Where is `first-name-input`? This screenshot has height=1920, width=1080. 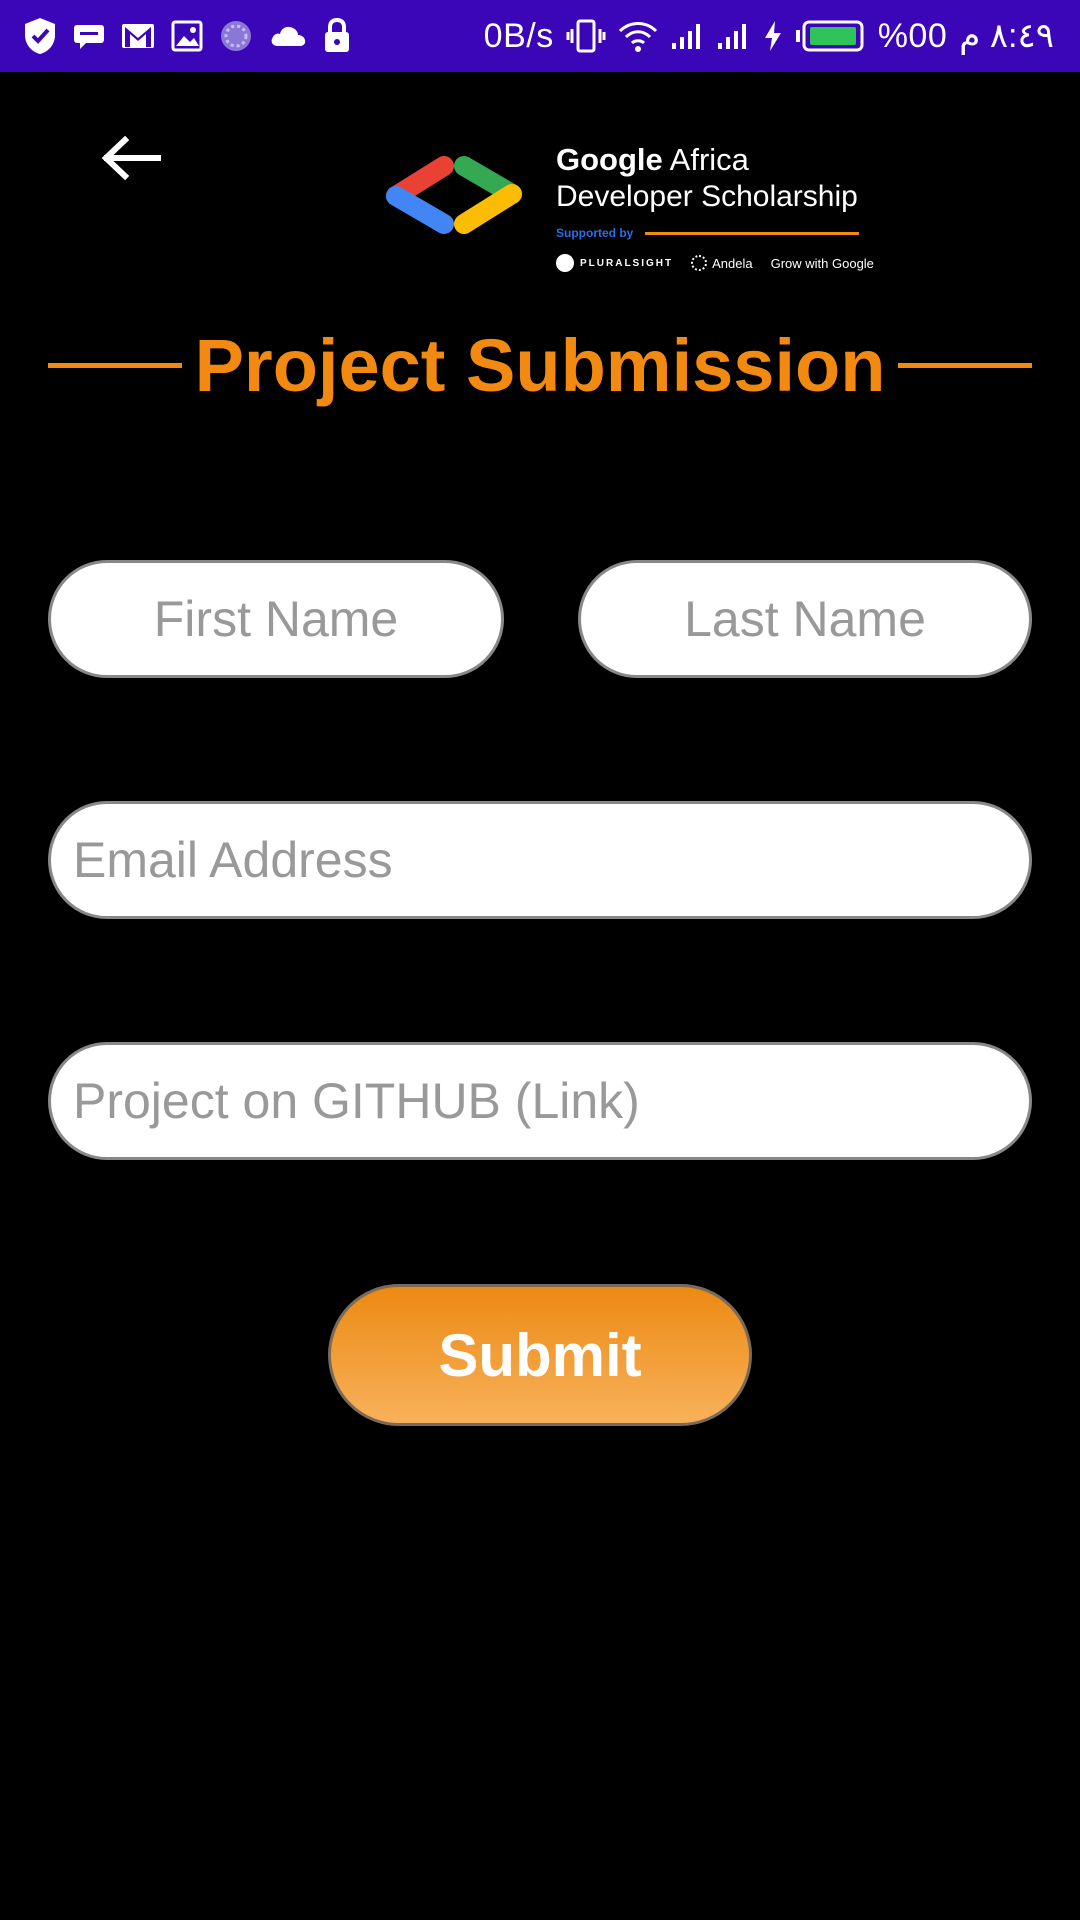 first-name-input is located at coordinates (276, 619).